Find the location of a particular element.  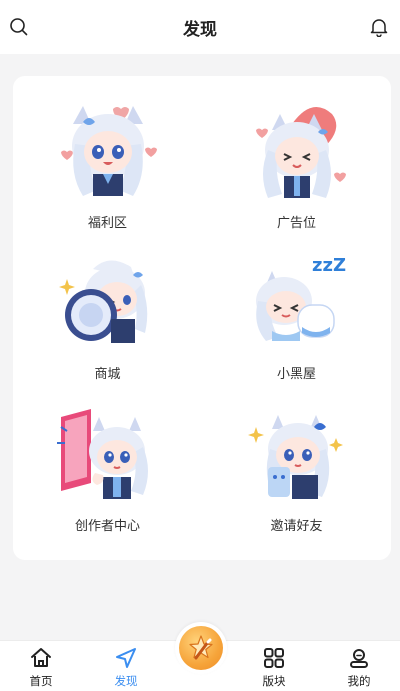

blackroom-item: zzZ 小黑屋 is located at coordinates (296, 320).